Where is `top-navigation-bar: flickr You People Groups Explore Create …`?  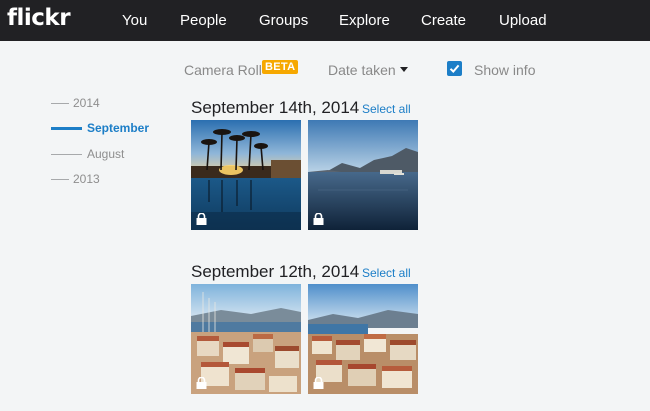
top-navigation-bar: flickr You People Groups Explore Create … is located at coordinates (325, 20).